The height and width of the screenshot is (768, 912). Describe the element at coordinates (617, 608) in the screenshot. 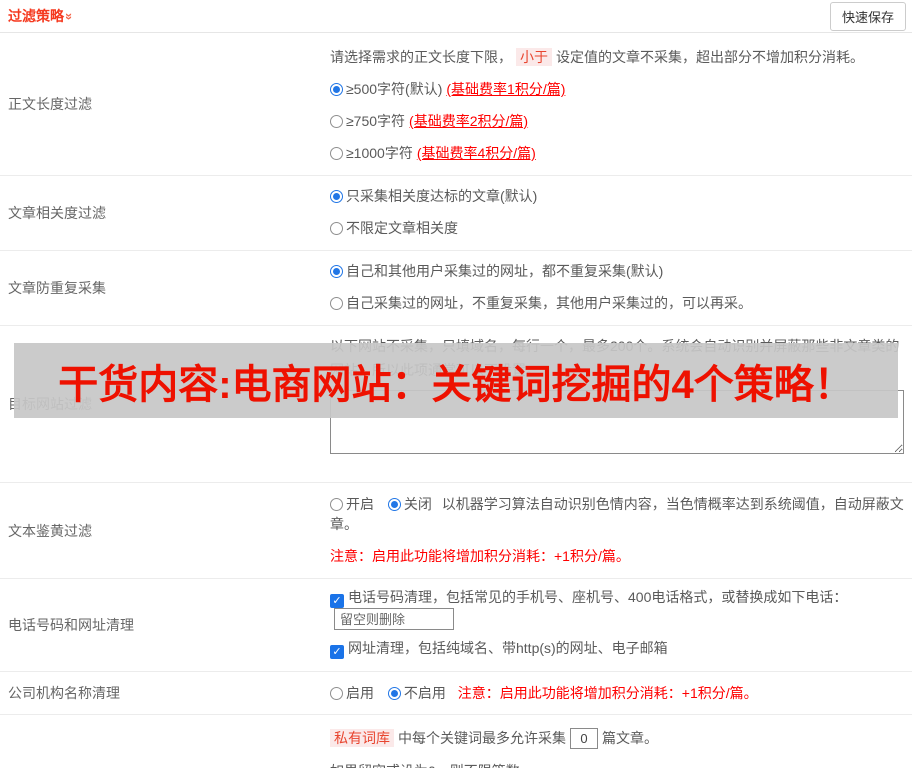

I see `phone-cleanup-option: 电话号码清理，包括常见的手机号、座机号、400电话格式，或替换成如下电话：` at that location.